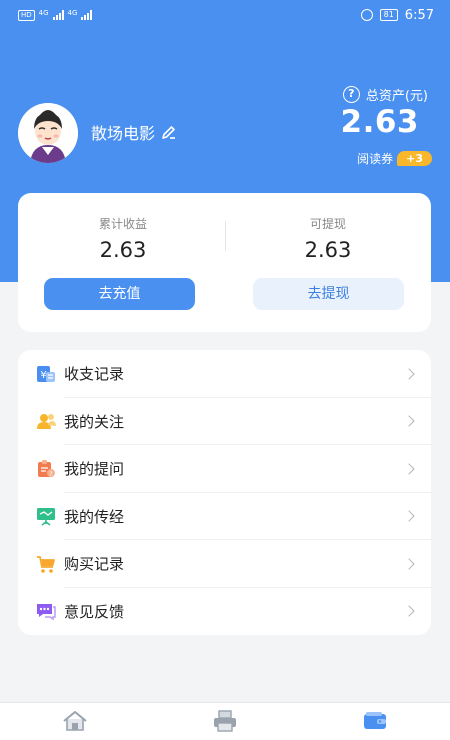  Describe the element at coordinates (94, 564) in the screenshot. I see `menu-label: 购买记录` at that location.